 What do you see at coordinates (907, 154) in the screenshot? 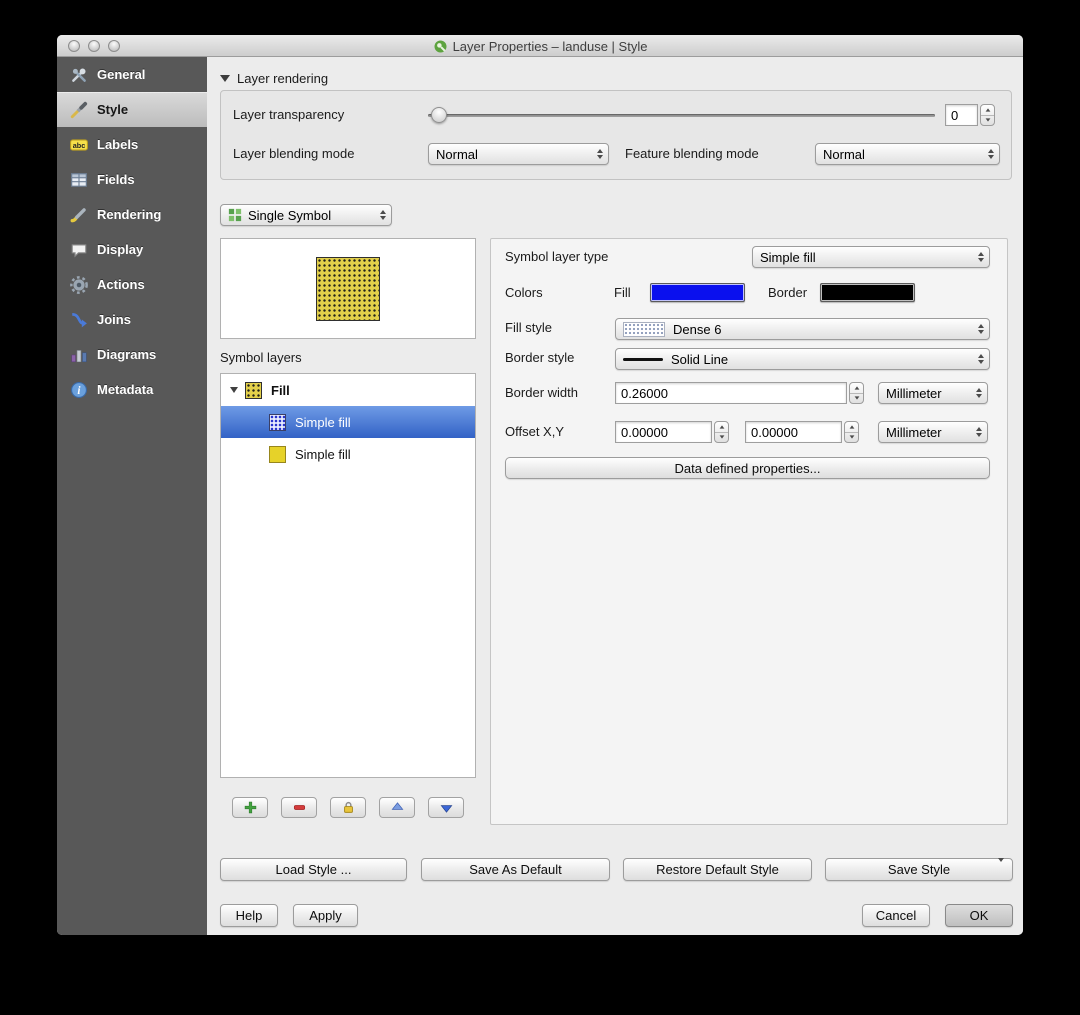
I see `feature-blending-select: Normal` at bounding box center [907, 154].